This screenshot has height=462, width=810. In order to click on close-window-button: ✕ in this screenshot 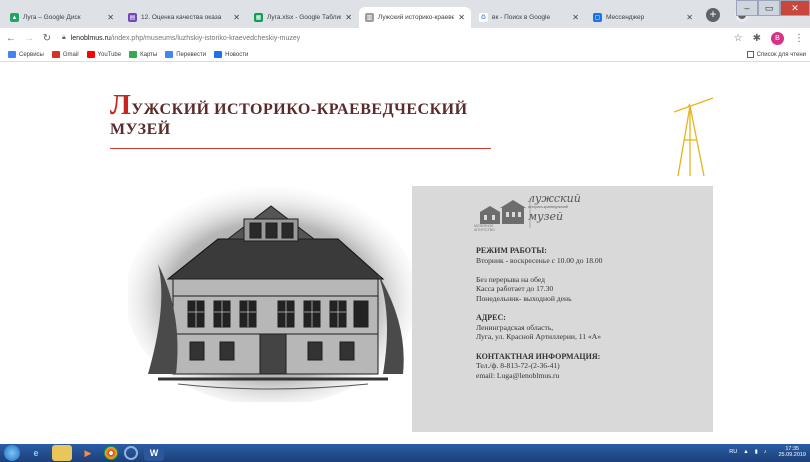, I will do `click(795, 8)`.